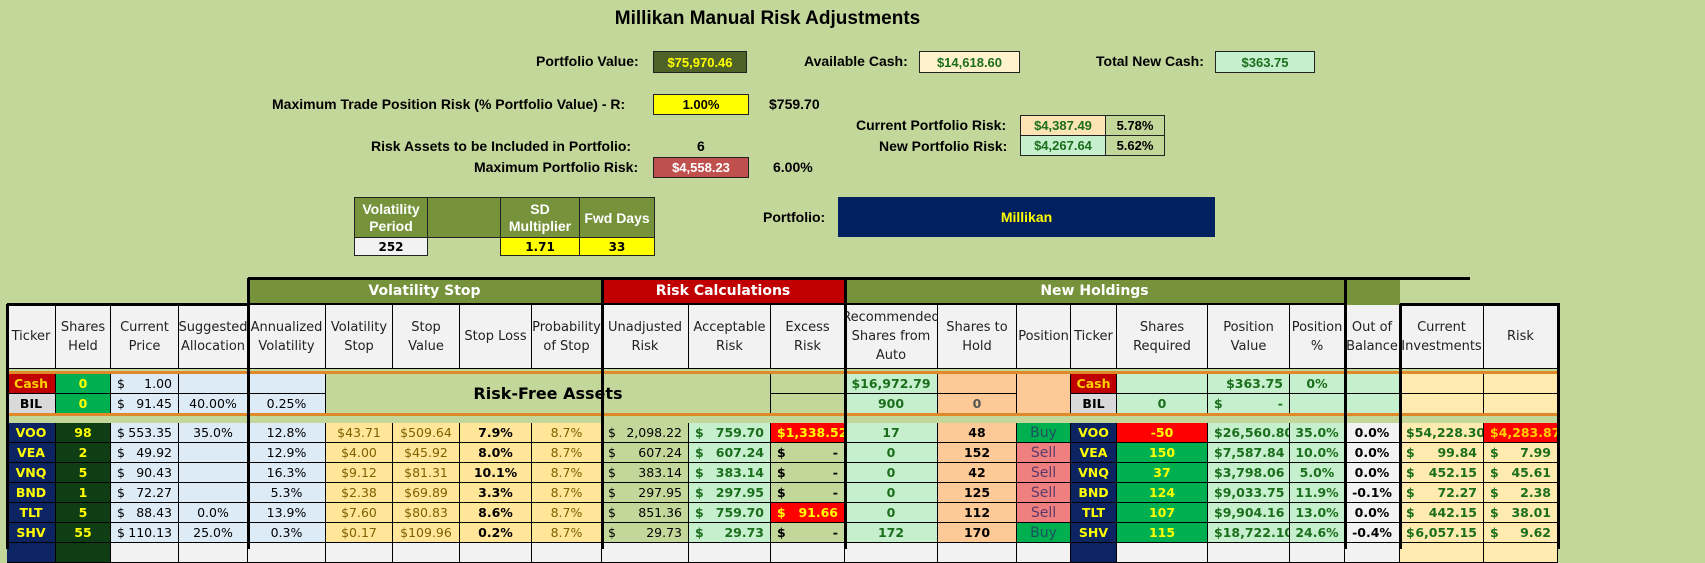 The height and width of the screenshot is (563, 1705). Describe the element at coordinates (1249, 533) in the screenshot. I see `position-value-cell: $18,722.10` at that location.